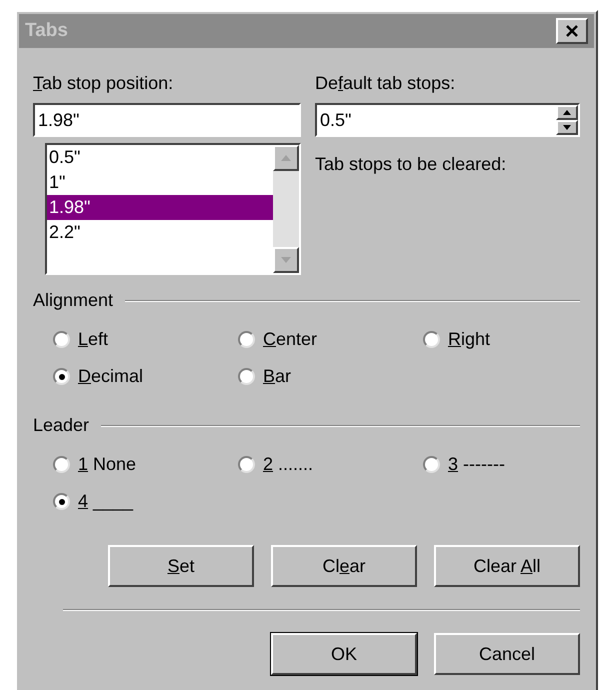 This screenshot has height=690, width=608. I want to click on radio-option: Center, so click(330, 339).